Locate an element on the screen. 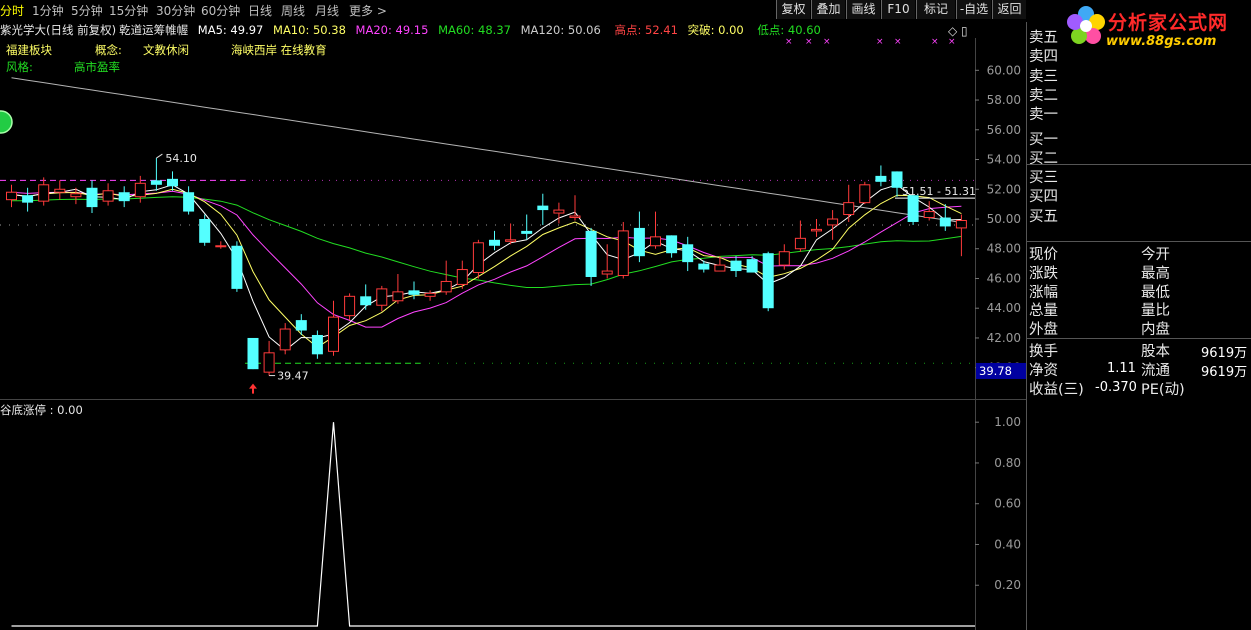  y-tick-label: 44.00 is located at coordinates (1004, 308).